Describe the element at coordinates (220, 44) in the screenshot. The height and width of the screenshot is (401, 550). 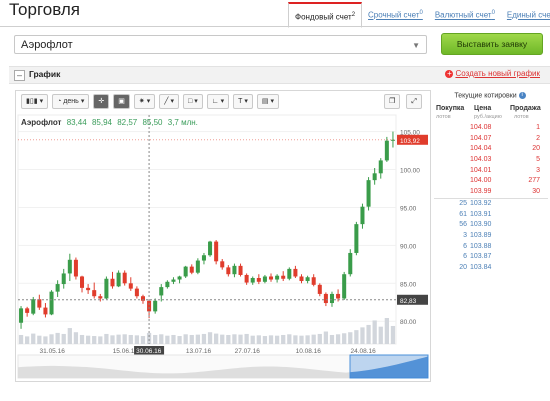
I see `instrument-select: Аэрофлот ▼` at that location.